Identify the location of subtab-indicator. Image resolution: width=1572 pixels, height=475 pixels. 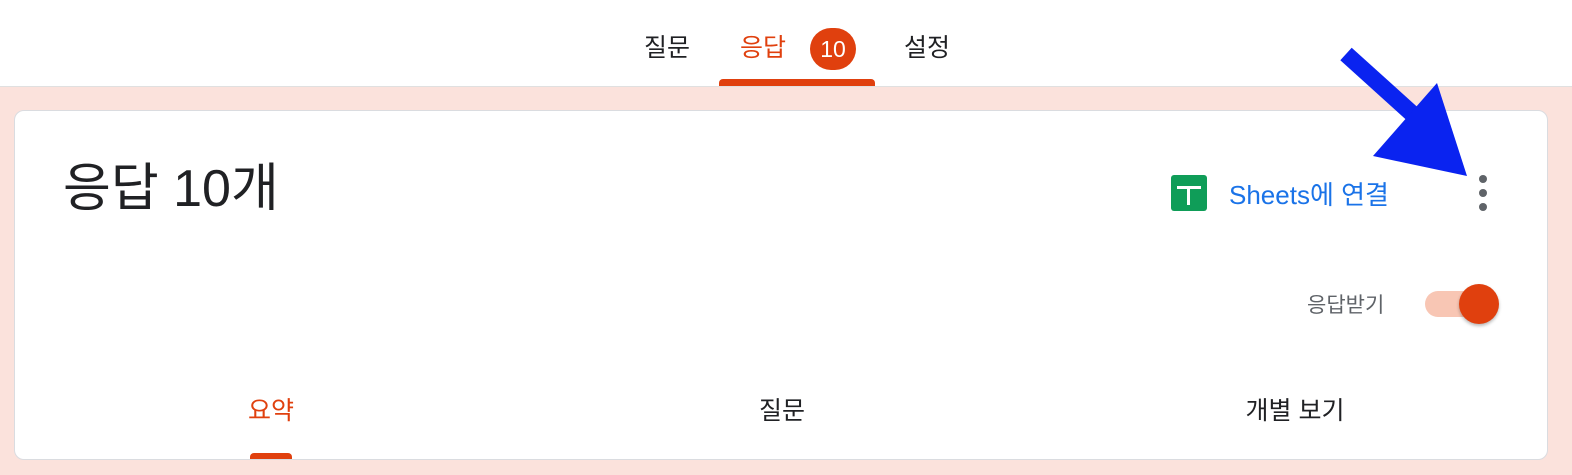
(271, 456).